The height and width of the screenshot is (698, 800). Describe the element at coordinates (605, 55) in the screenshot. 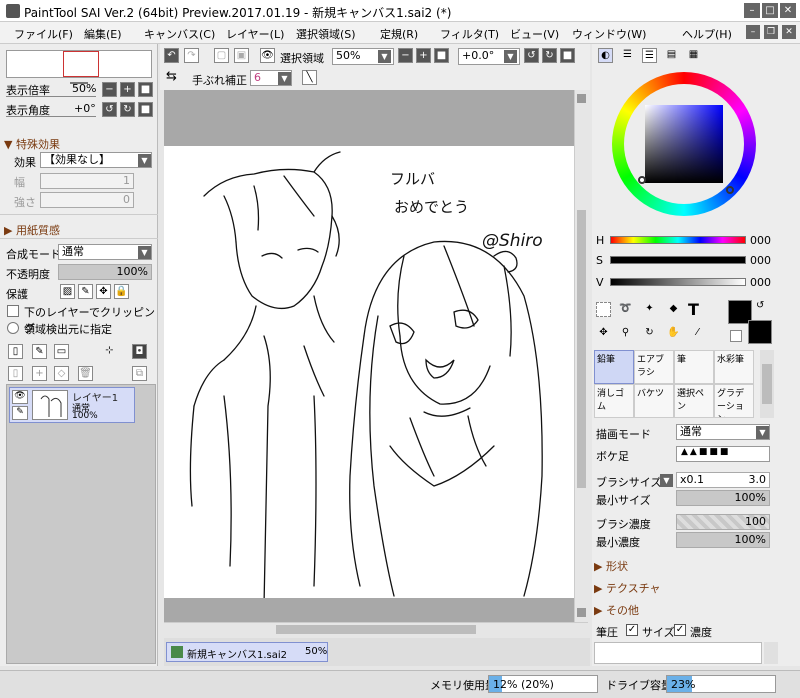

I see `color-wheel-tab-icon: ◐` at that location.